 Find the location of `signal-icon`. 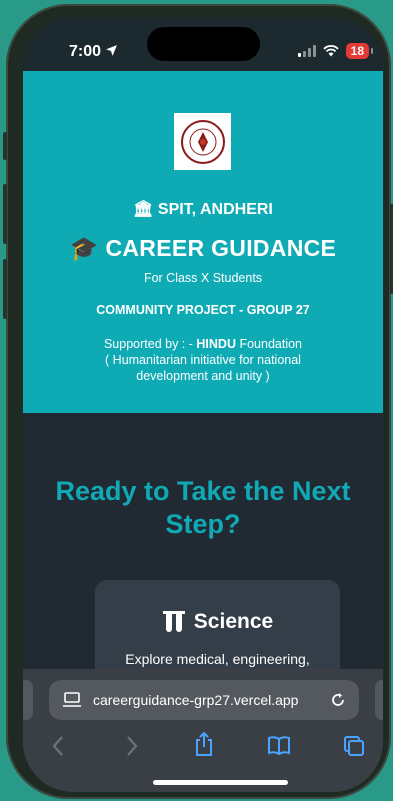

signal-icon is located at coordinates (306, 51).